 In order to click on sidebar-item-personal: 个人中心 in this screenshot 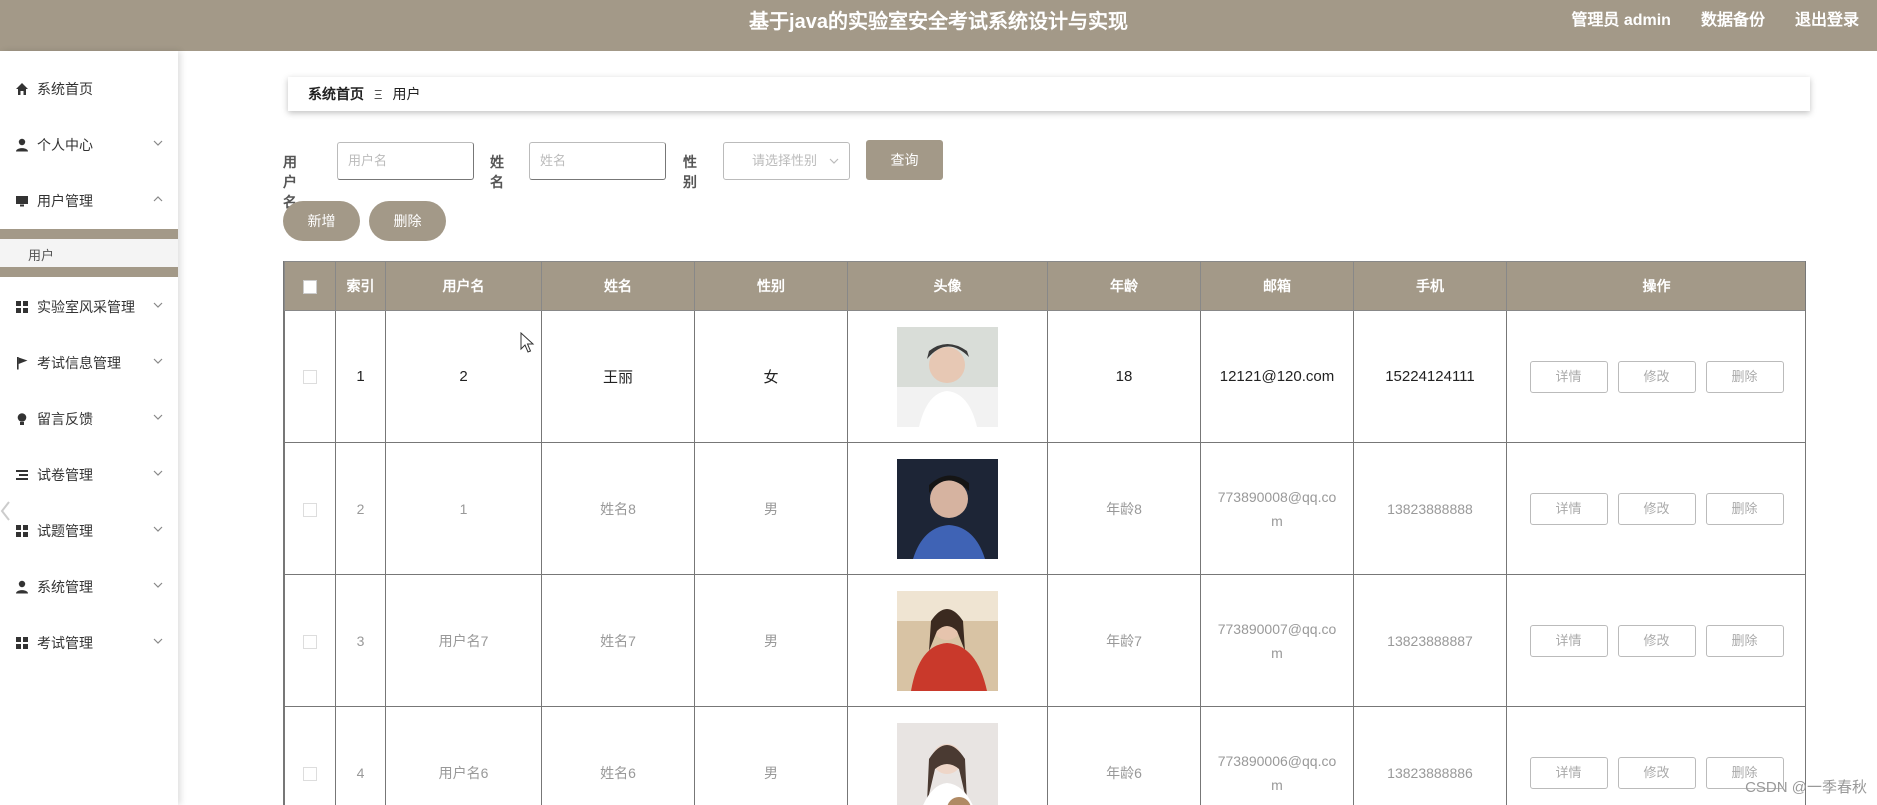, I will do `click(89, 145)`.